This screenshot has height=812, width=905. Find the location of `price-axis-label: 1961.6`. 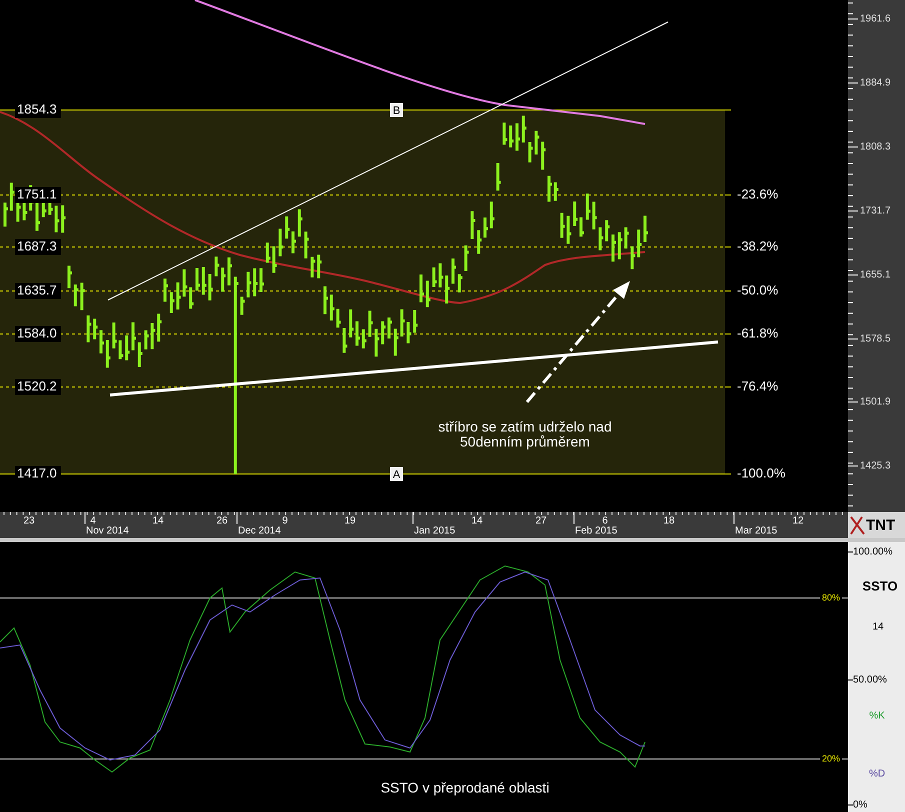

price-axis-label: 1961.6 is located at coordinates (875, 19).